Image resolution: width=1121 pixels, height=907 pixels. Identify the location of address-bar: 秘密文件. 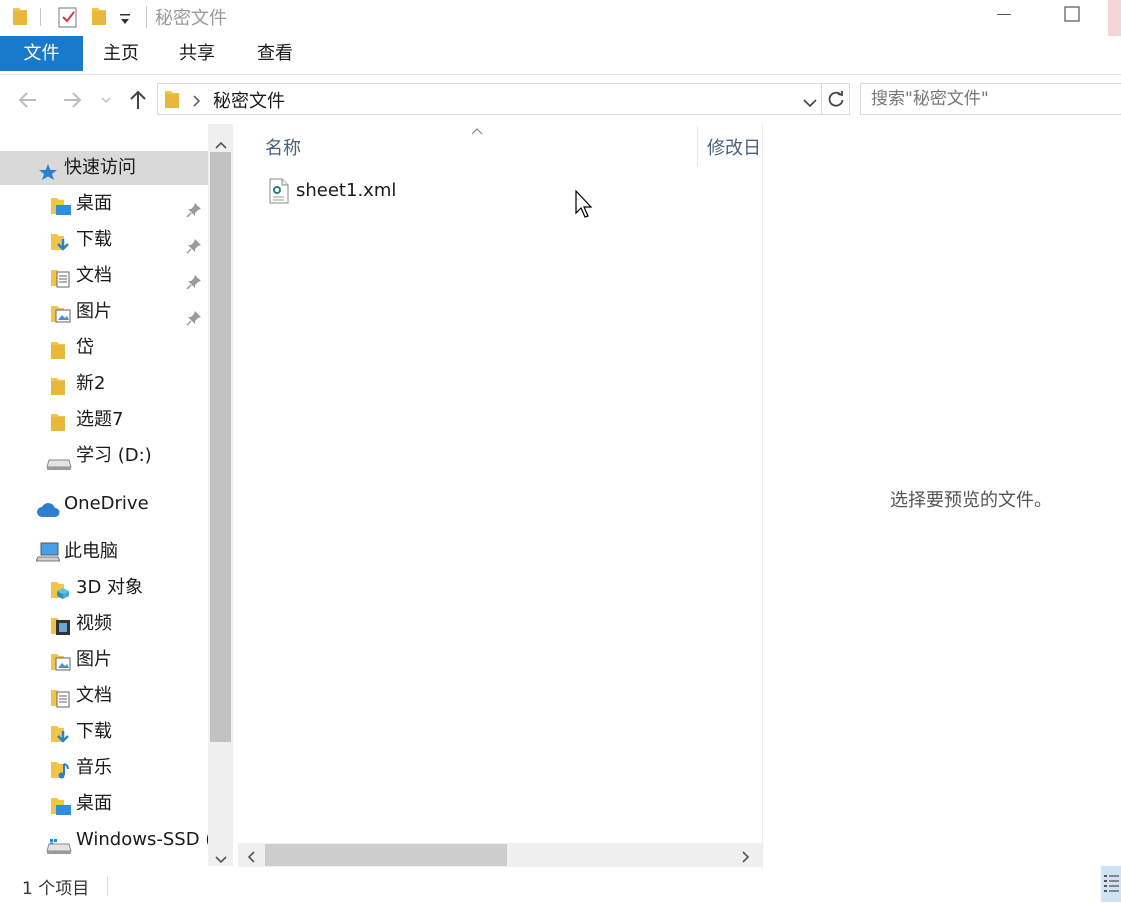
(489, 99).